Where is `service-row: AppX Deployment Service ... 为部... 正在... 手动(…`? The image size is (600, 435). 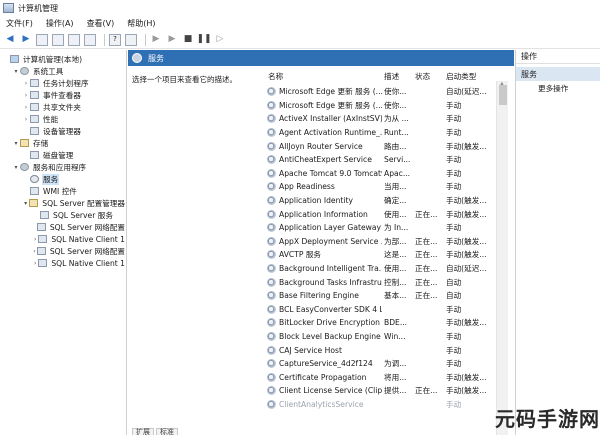 service-row: AppX Deployment Service ... 为部... 正在... 手动(… is located at coordinates (383, 242).